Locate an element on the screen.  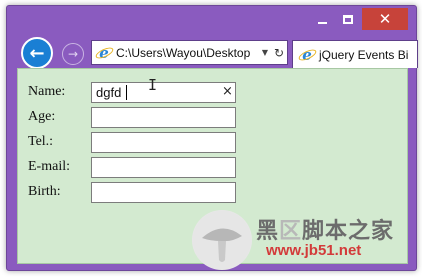
minimize-button is located at coordinates (322, 19).